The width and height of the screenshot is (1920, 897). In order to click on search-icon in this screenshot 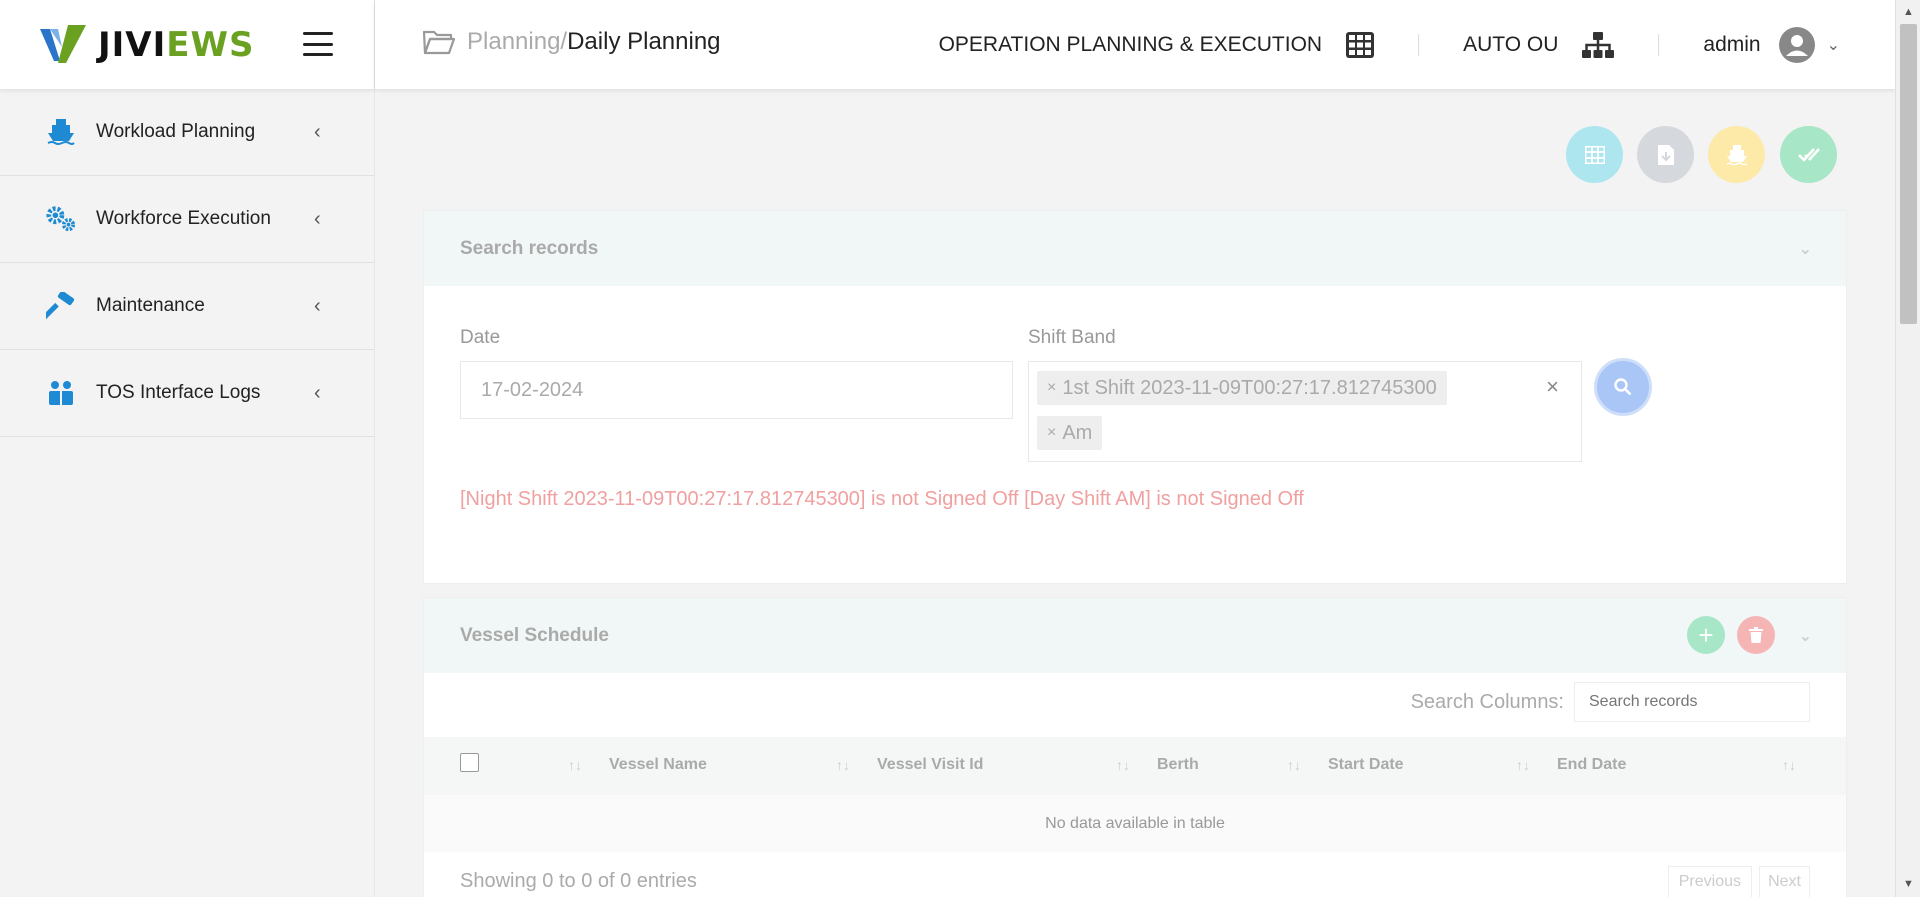, I will do `click(1623, 387)`.